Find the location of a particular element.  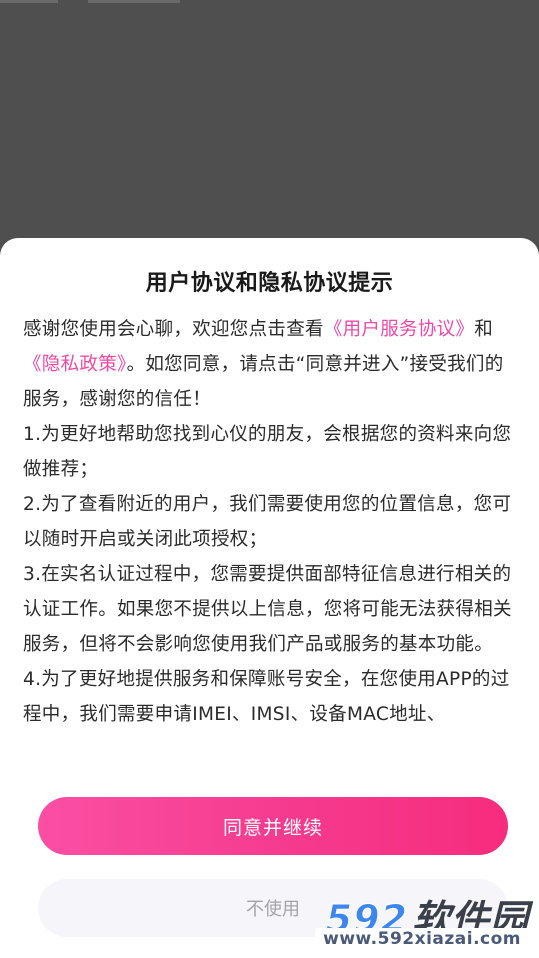

text-fade-overlay is located at coordinates (269, 774).